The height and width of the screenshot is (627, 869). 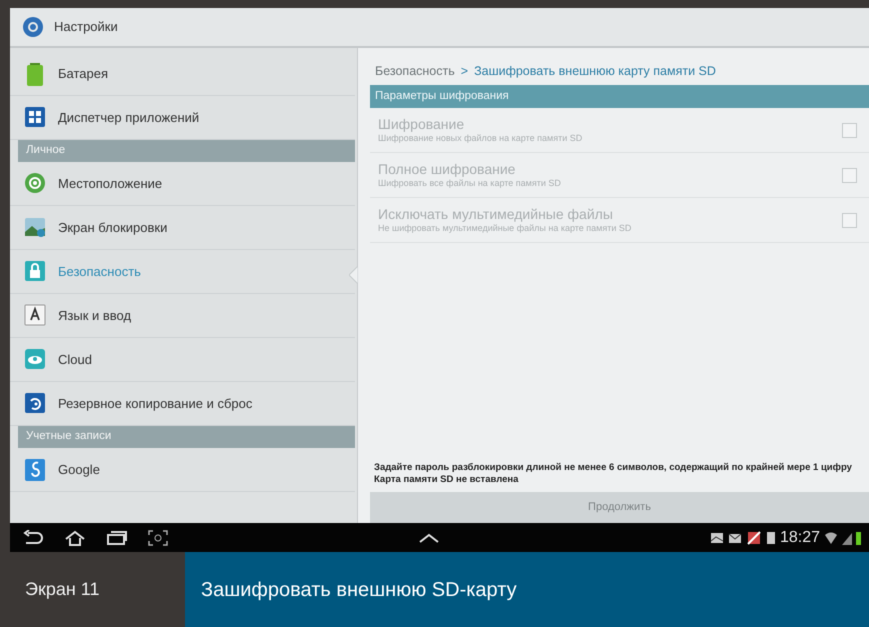 What do you see at coordinates (75, 359) in the screenshot?
I see `sidebar-item-label: Cloud` at bounding box center [75, 359].